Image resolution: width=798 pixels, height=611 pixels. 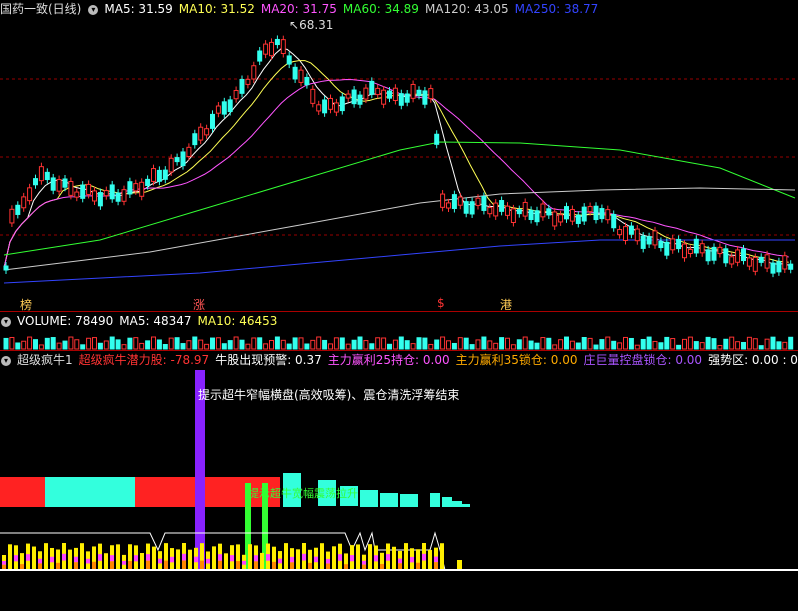 I want to click on marker-gang: 港, so click(x=506, y=304).